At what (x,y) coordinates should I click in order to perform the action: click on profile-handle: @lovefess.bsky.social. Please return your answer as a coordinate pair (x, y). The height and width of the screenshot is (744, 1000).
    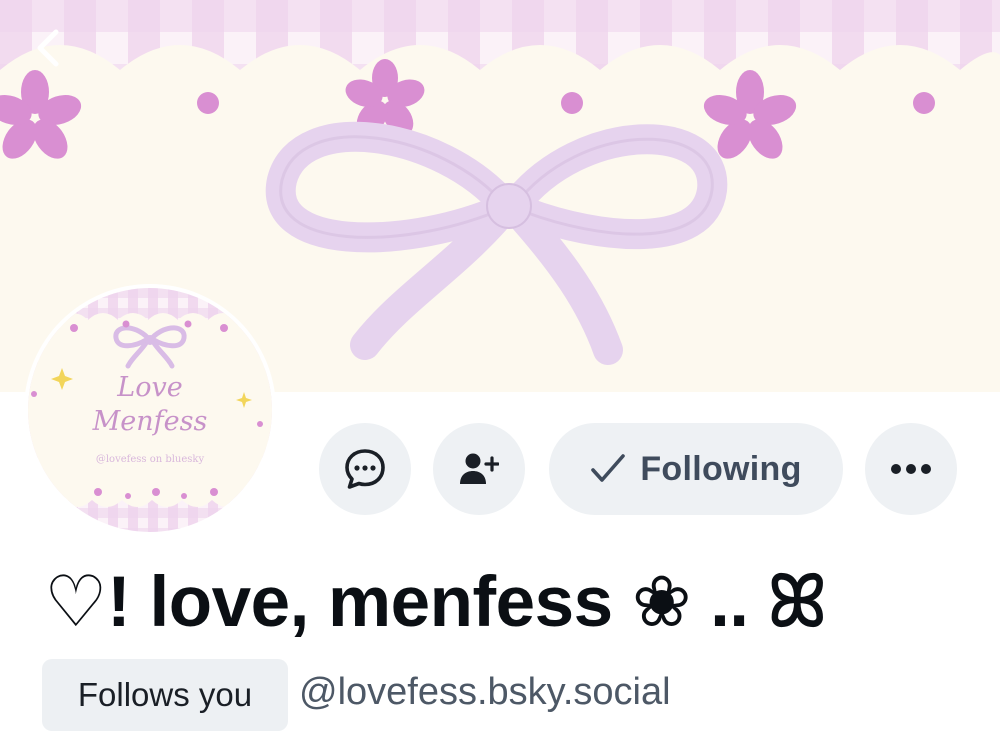
    Looking at the image, I should click on (485, 692).